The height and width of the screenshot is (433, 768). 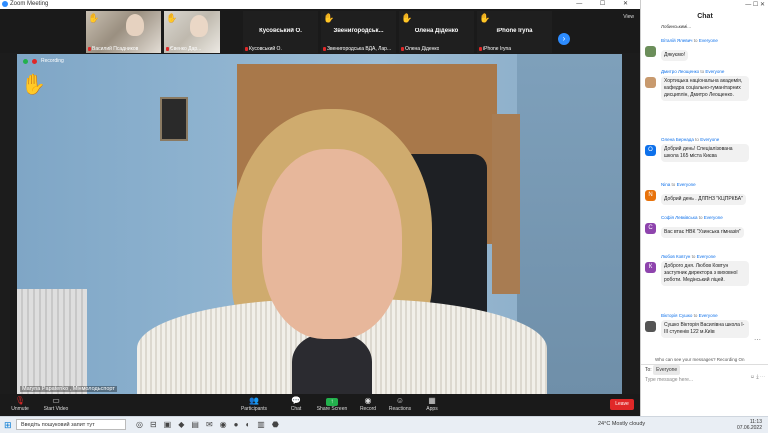 What do you see at coordinates (650, 195) in the screenshot?
I see `avatar: N` at bounding box center [650, 195].